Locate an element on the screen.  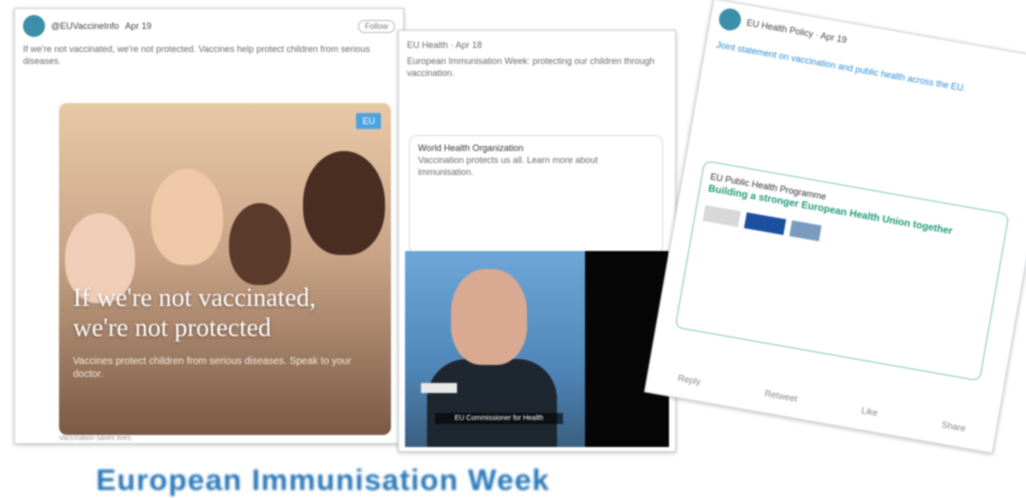
image-caption: Vaccination saves lives is located at coordinates (95, 438).